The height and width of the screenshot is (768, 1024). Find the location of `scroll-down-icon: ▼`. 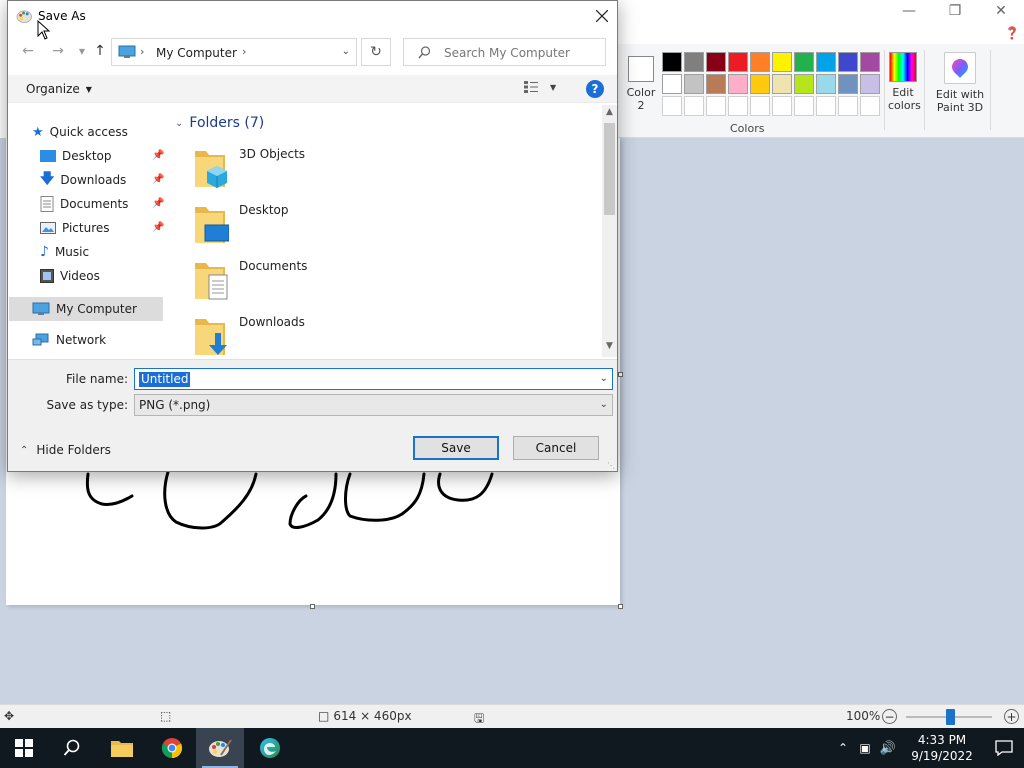

scroll-down-icon: ▼ is located at coordinates (609, 348).